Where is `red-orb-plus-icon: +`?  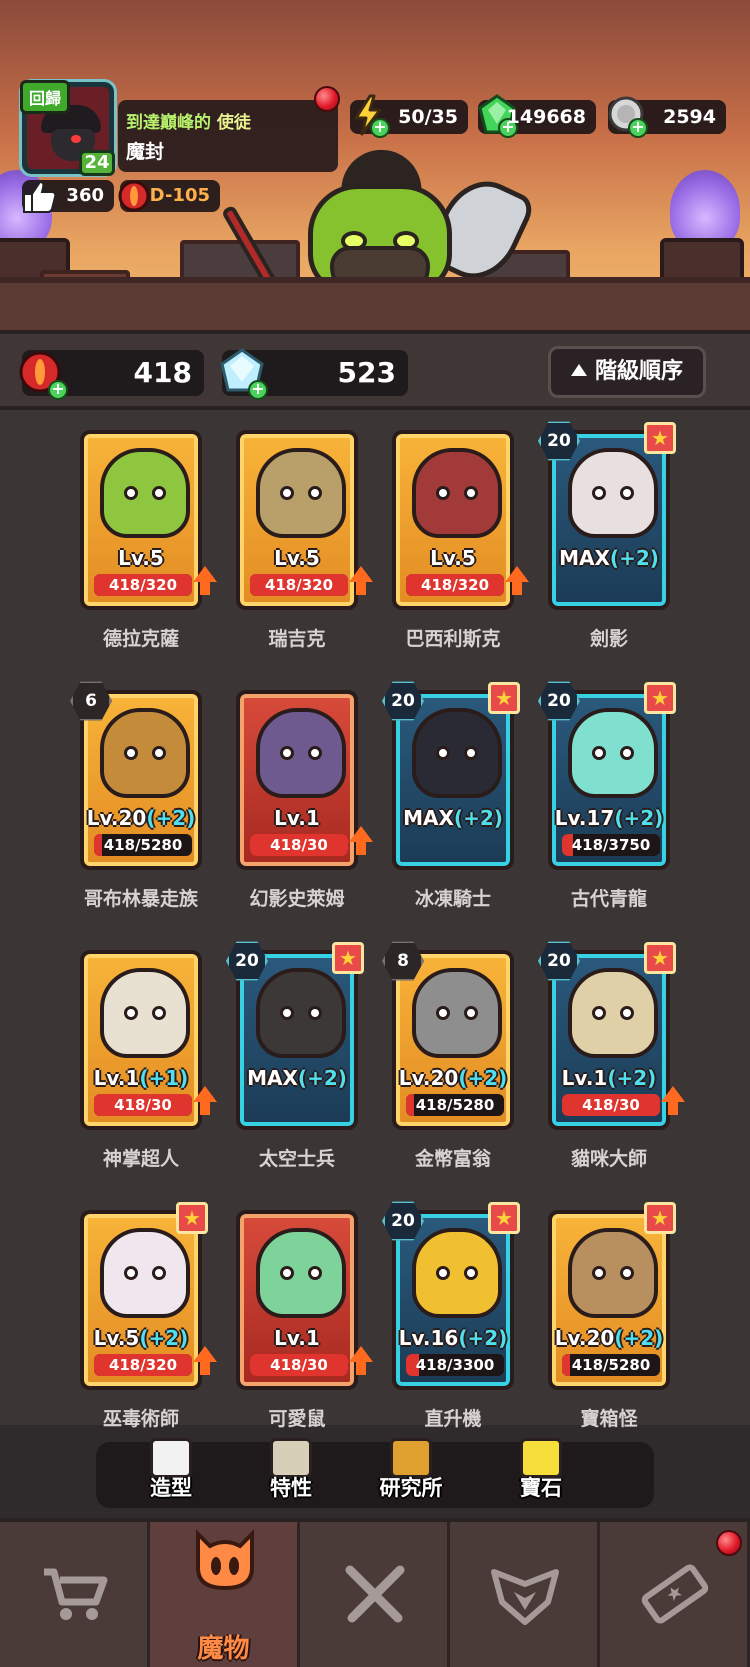
red-orb-plus-icon: + is located at coordinates (58, 390).